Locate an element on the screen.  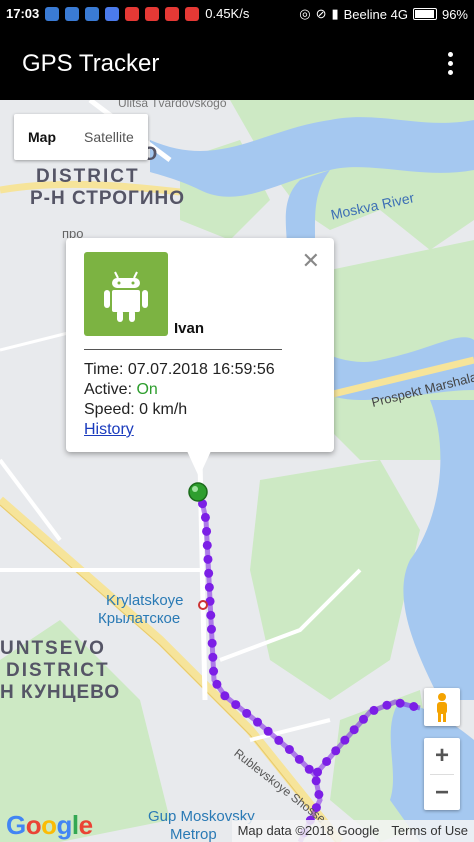
network-speed: 0.45K/s is located at coordinates (227, 13).